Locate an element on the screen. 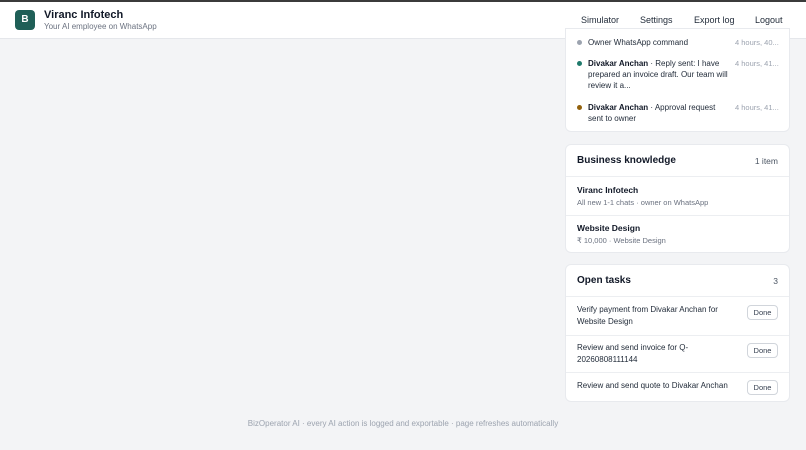 This screenshot has height=450, width=806. nav-logout-link: Logout is located at coordinates (769, 20).